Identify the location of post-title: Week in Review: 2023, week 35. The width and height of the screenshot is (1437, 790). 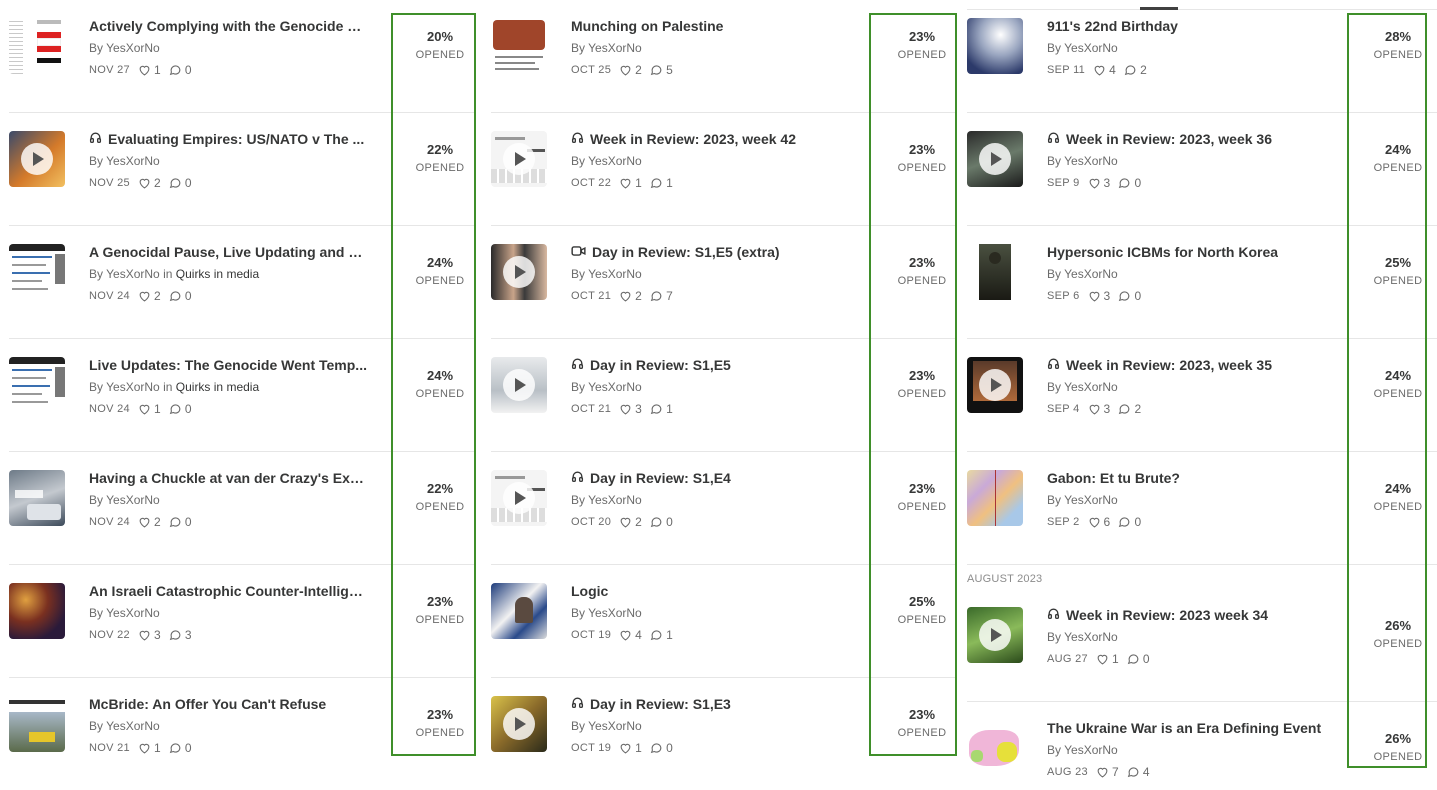
(1159, 365).